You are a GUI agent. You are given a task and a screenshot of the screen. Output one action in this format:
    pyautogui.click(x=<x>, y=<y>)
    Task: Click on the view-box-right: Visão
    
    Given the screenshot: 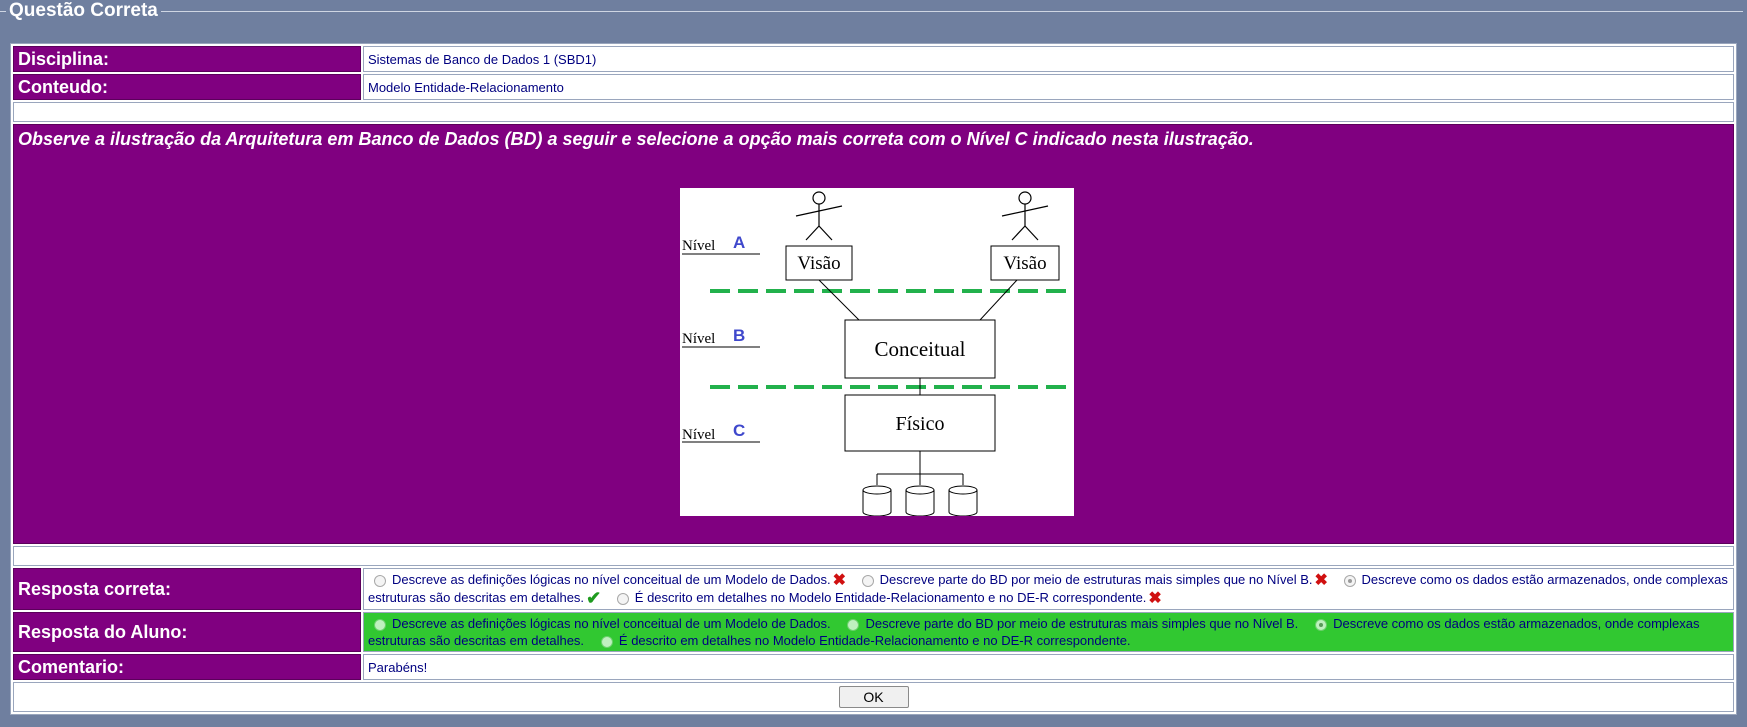 What is the action you would take?
    pyautogui.click(x=1025, y=263)
    